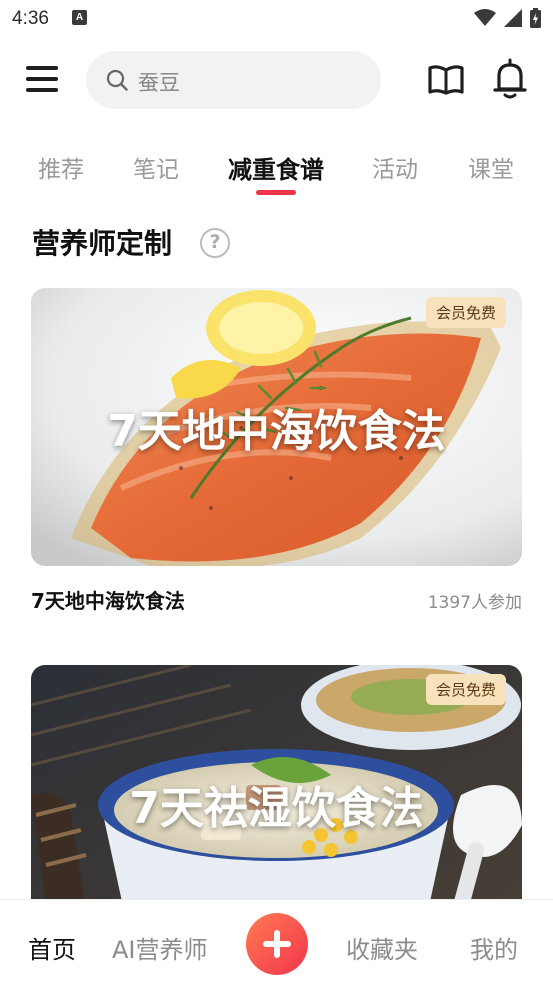 The image size is (553, 984). What do you see at coordinates (117, 80) in the screenshot?
I see `search-icon` at bounding box center [117, 80].